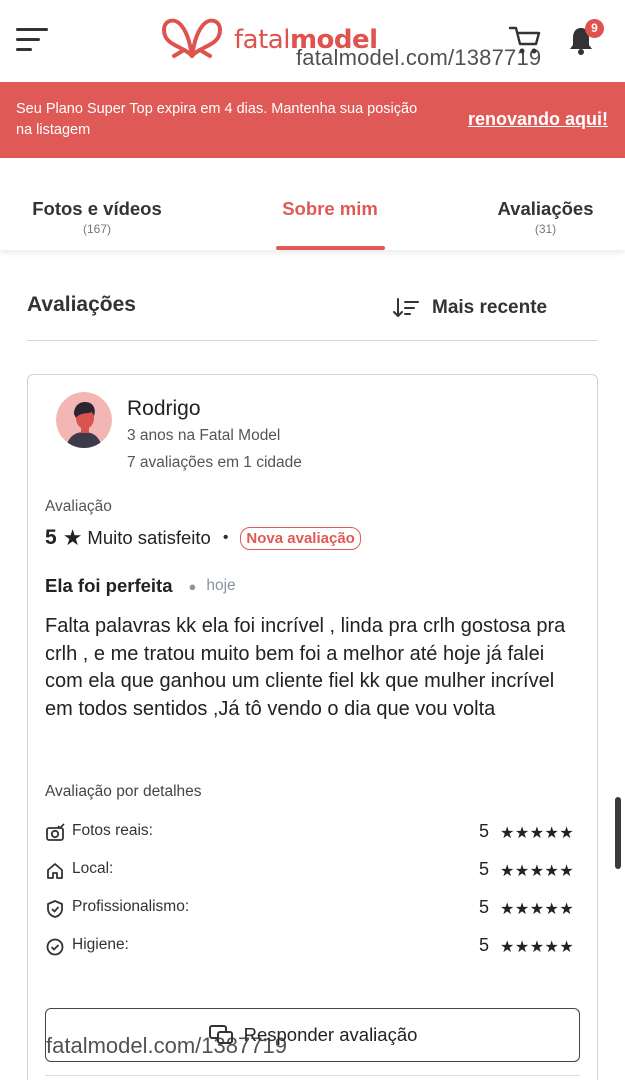  I want to click on review-title-row: Ela foi perfeita ● hoje, so click(140, 586).